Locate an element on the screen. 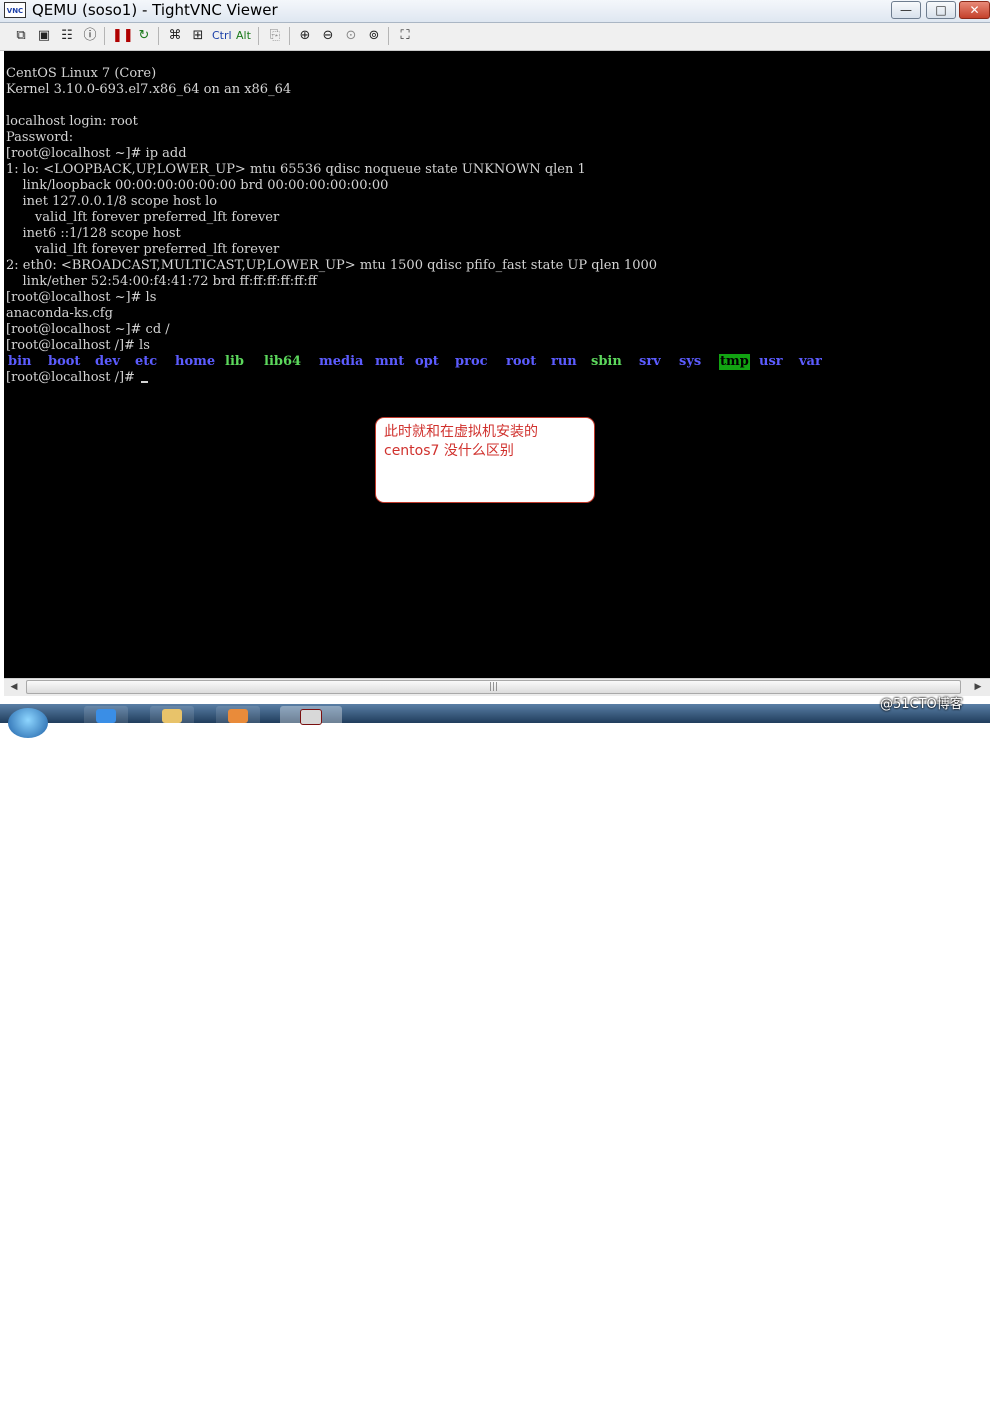 The width and height of the screenshot is (990, 1428). window-title: QEMU (soso1) - TightVNC Viewer is located at coordinates (155, 10).